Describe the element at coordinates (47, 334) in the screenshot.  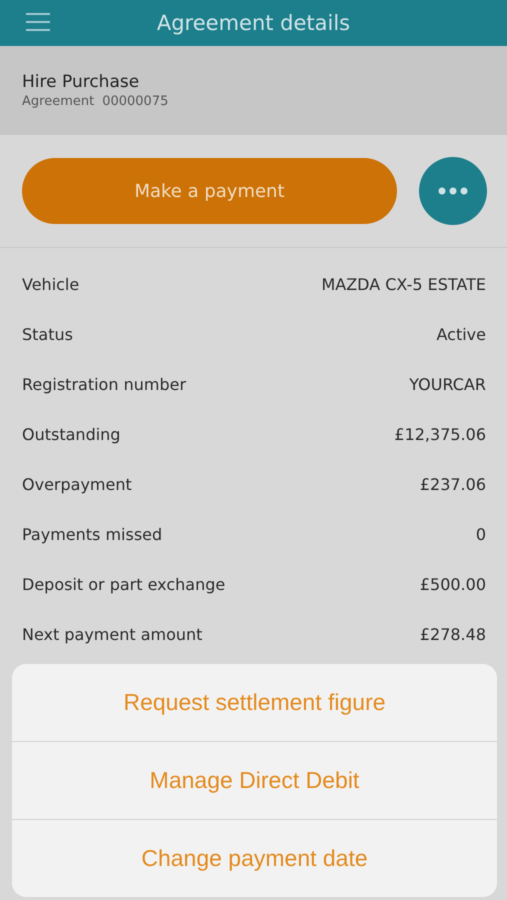
I see `detail-label: Status` at that location.